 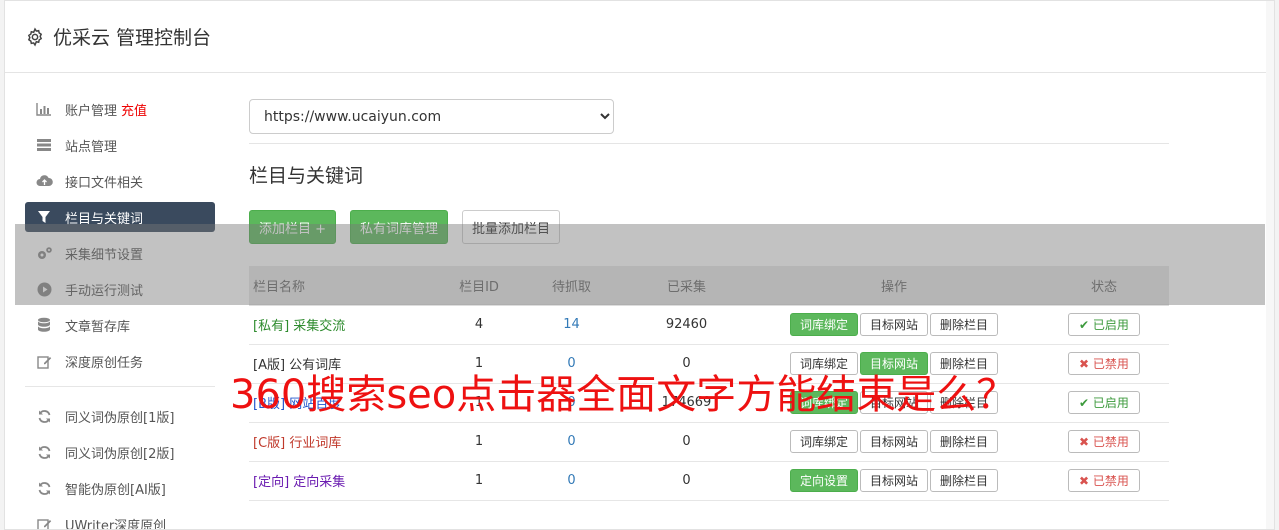 I want to click on column-name: [定向] 定向采集, so click(x=344, y=481).